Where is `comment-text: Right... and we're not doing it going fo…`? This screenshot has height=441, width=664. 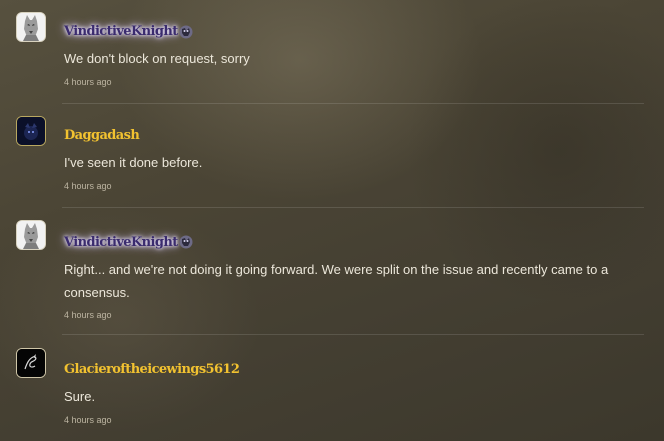 comment-text: Right... and we're not doing it going fo… is located at coordinates (336, 281).